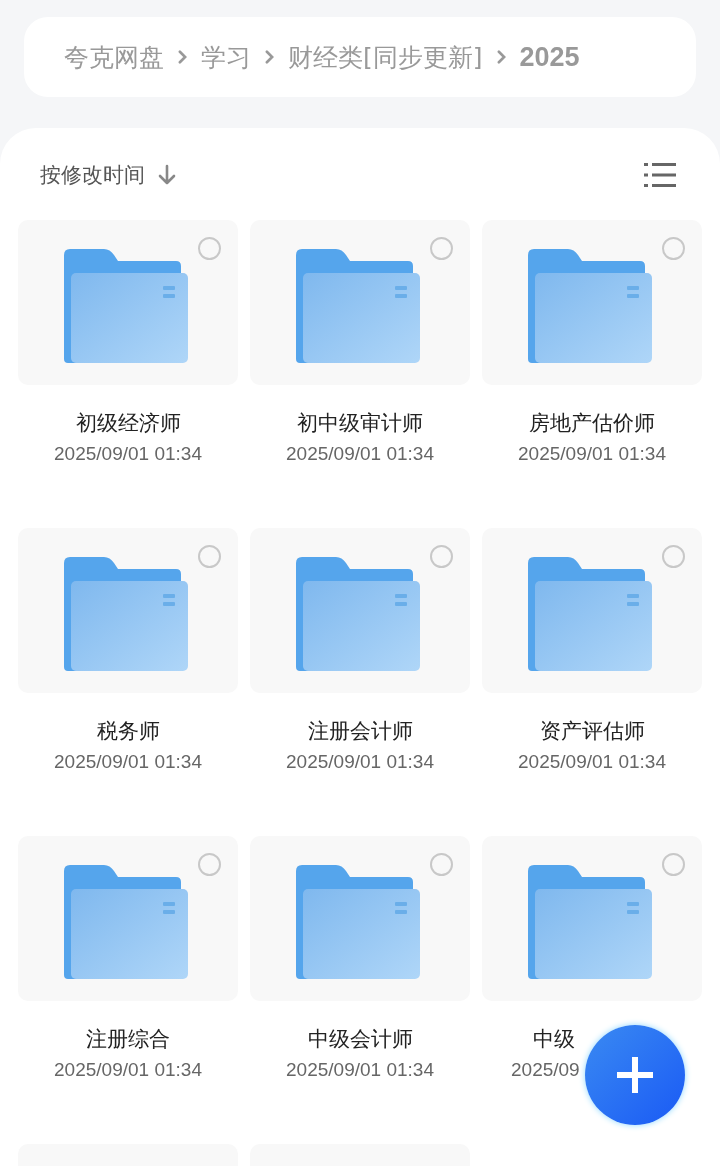 Image resolution: width=720 pixels, height=1166 pixels. Describe the element at coordinates (114, 57) in the screenshot. I see `breadcrumb-item: 夸克网盘` at that location.